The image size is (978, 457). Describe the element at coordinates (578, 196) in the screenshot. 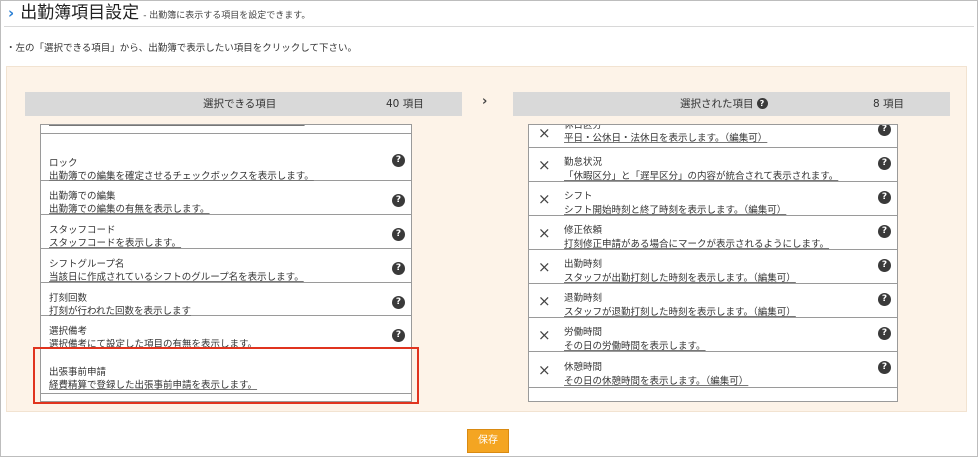

I see `item-name: シフト` at that location.